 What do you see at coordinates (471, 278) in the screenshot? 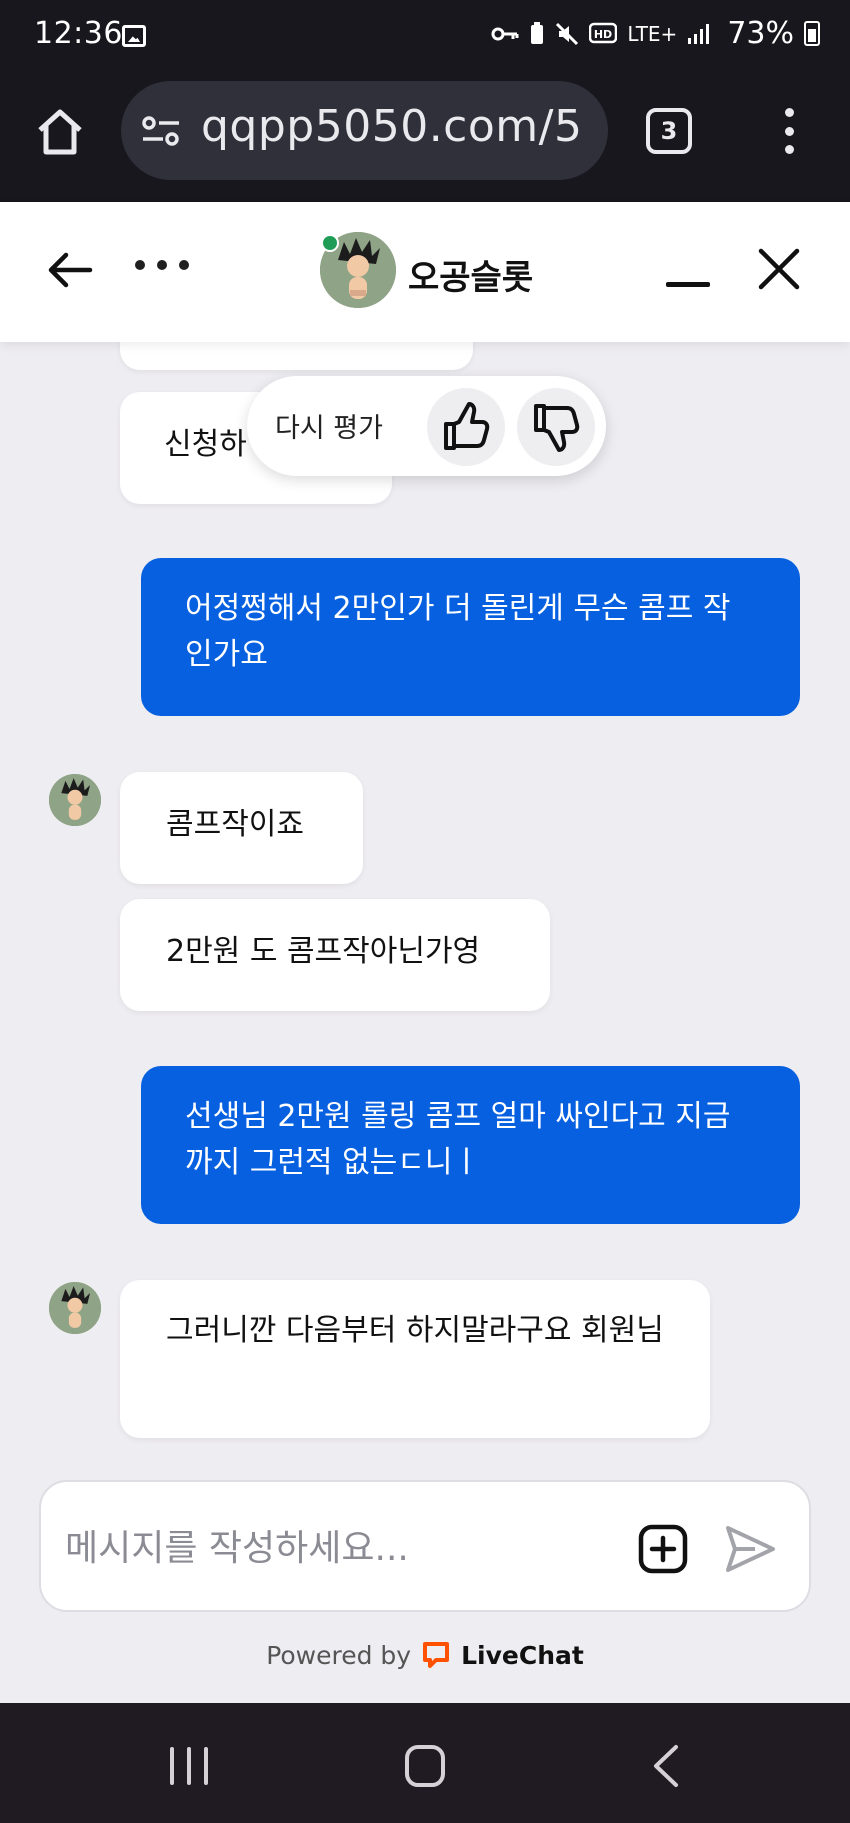
I see `agent-name: 오공슬롯` at bounding box center [471, 278].